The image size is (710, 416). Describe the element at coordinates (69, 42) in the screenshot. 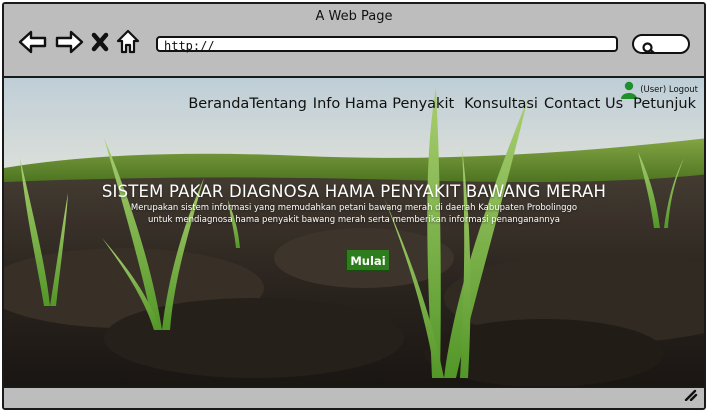

I see `arrow-right-icon` at that location.